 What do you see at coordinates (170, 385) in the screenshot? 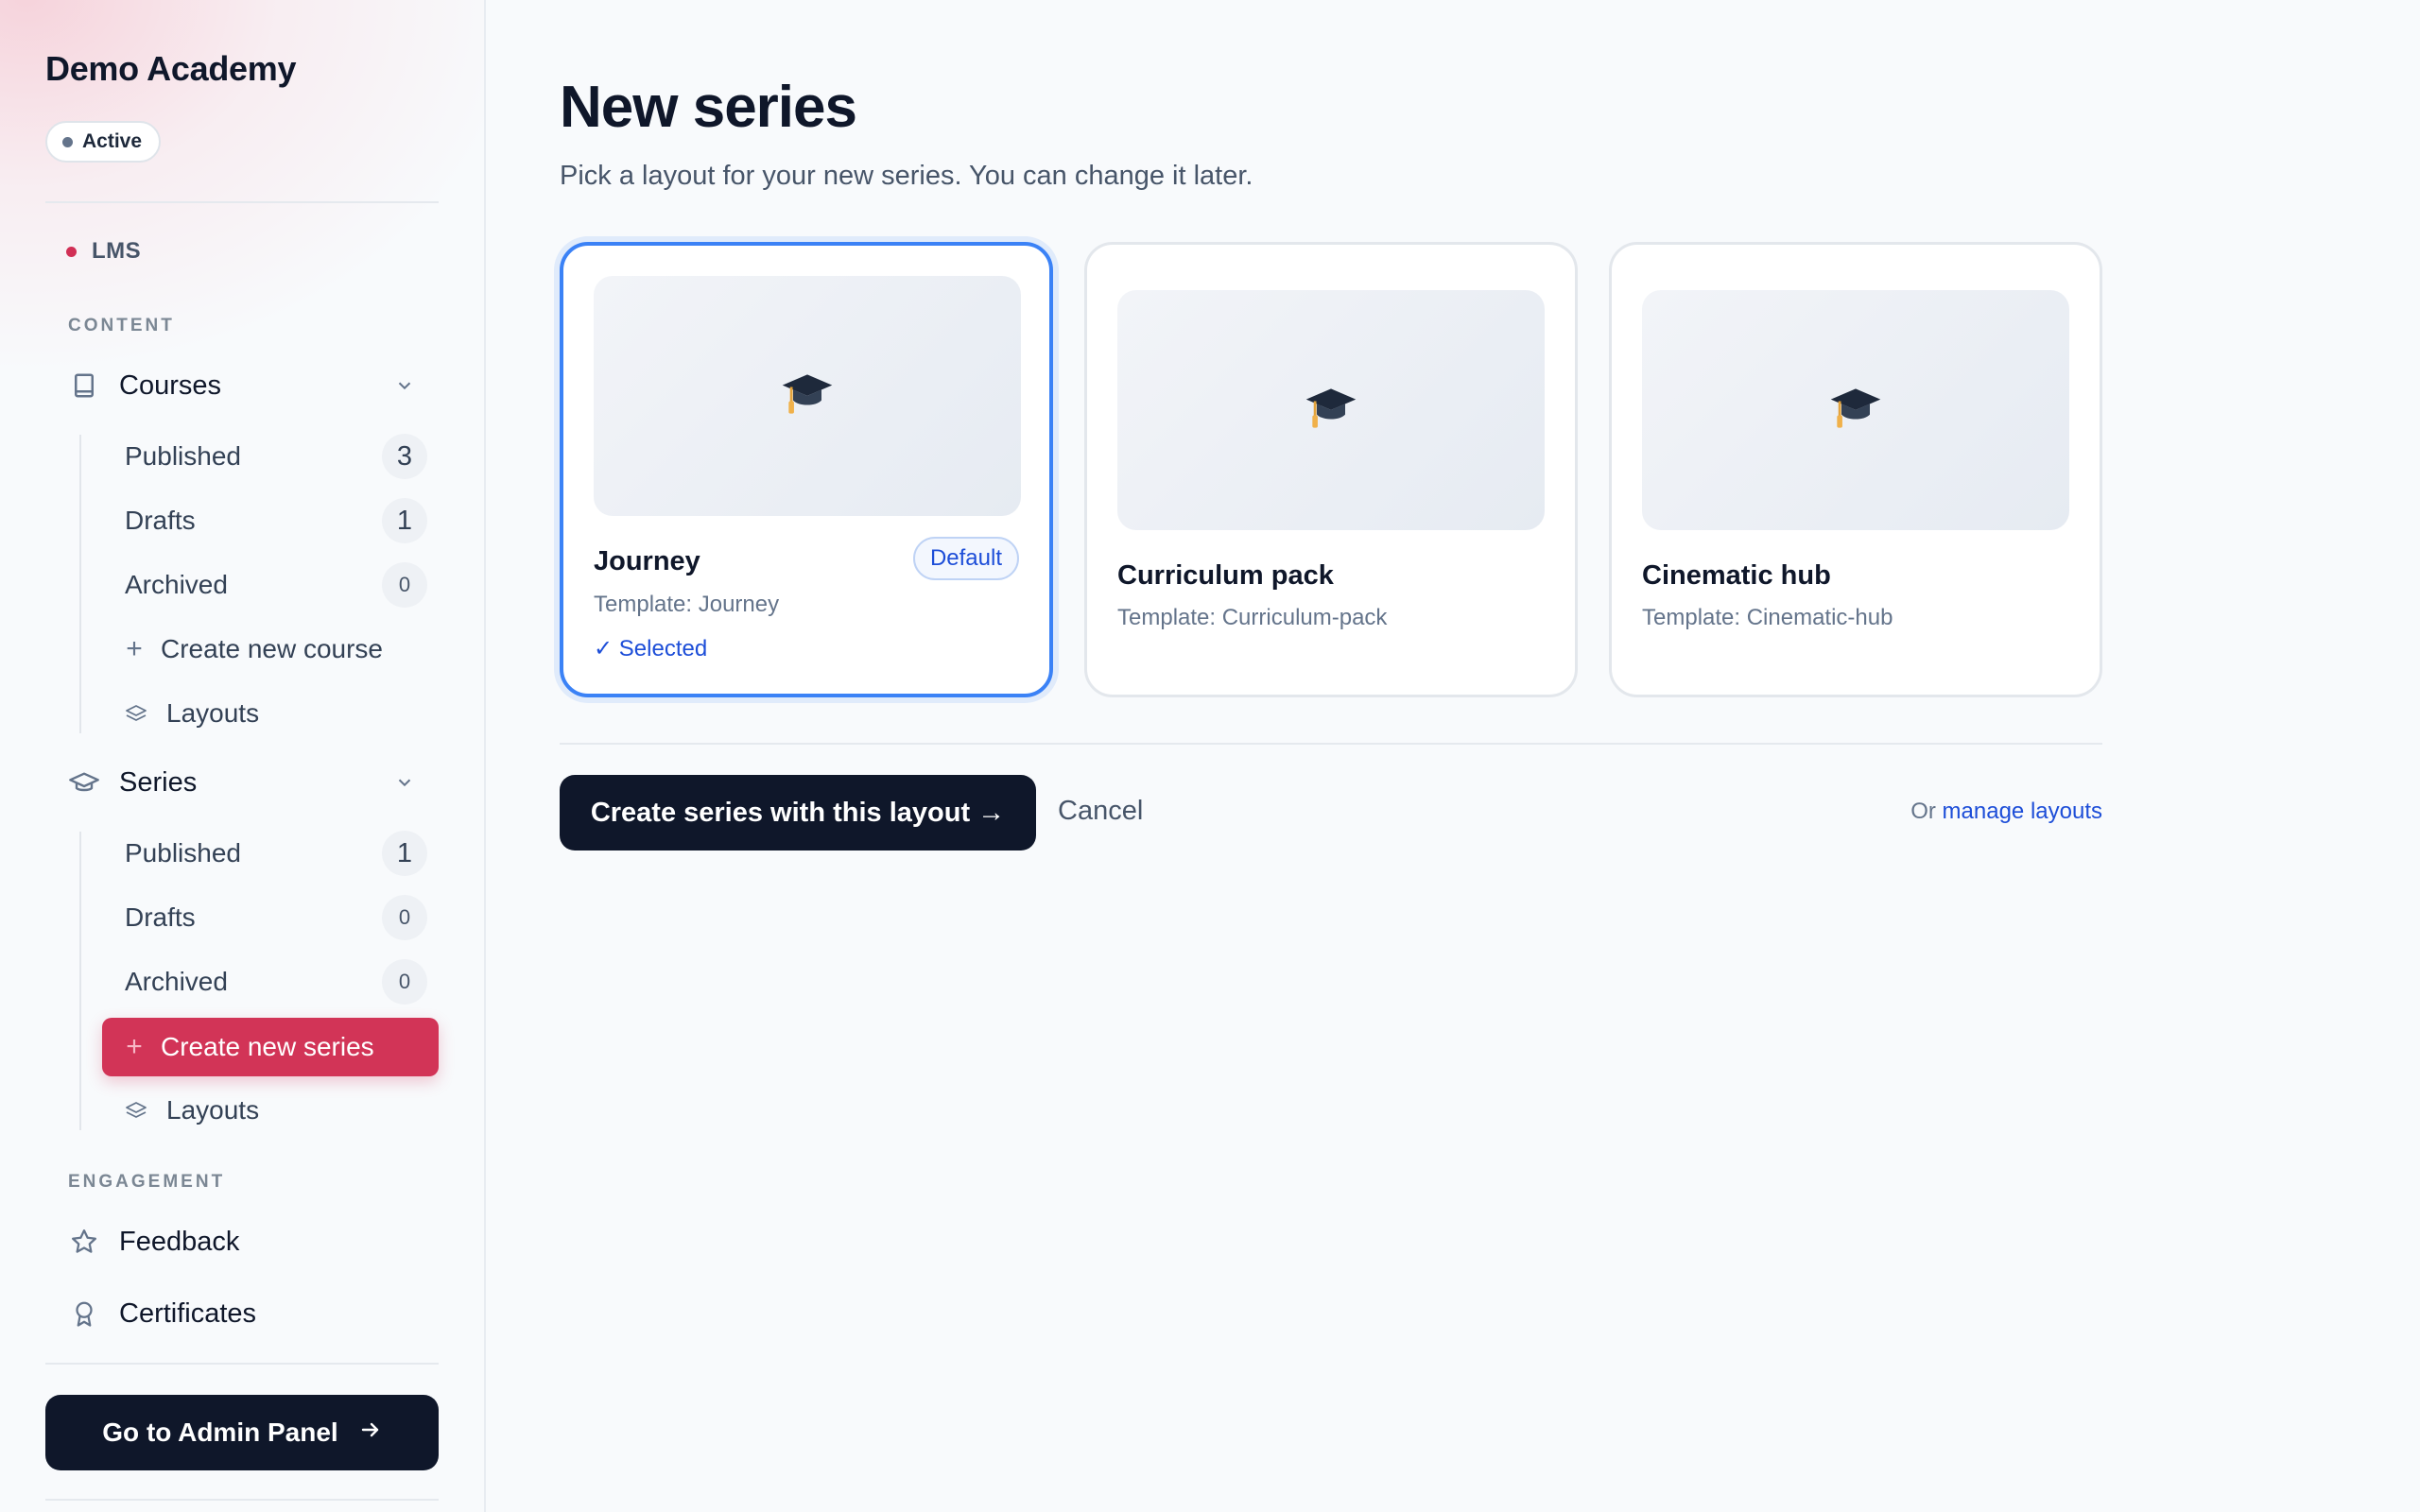
I see `nav-group-label: Courses` at bounding box center [170, 385].